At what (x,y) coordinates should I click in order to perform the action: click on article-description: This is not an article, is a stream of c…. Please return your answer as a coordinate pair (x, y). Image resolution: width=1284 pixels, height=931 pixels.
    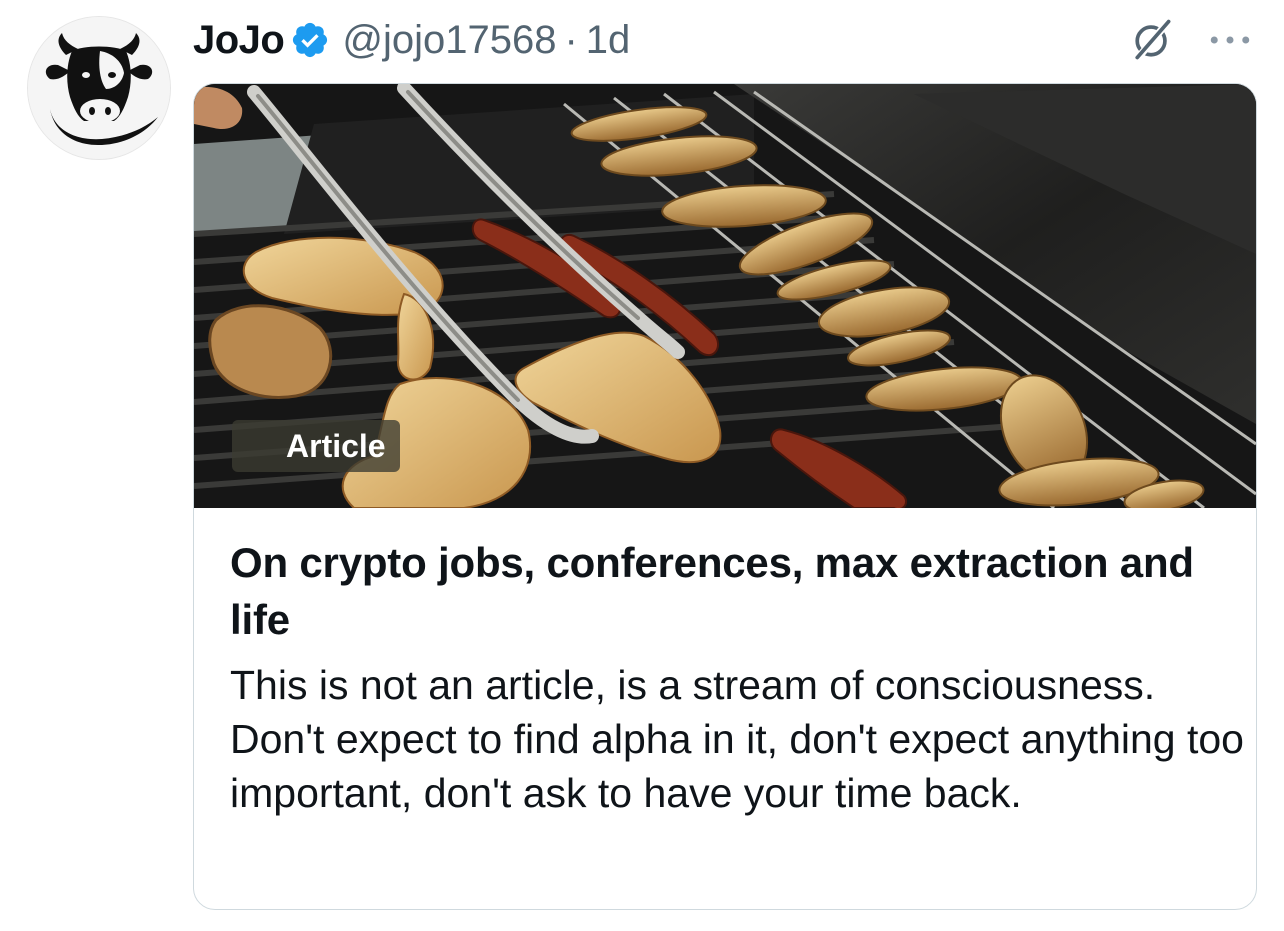
    Looking at the image, I should click on (737, 739).